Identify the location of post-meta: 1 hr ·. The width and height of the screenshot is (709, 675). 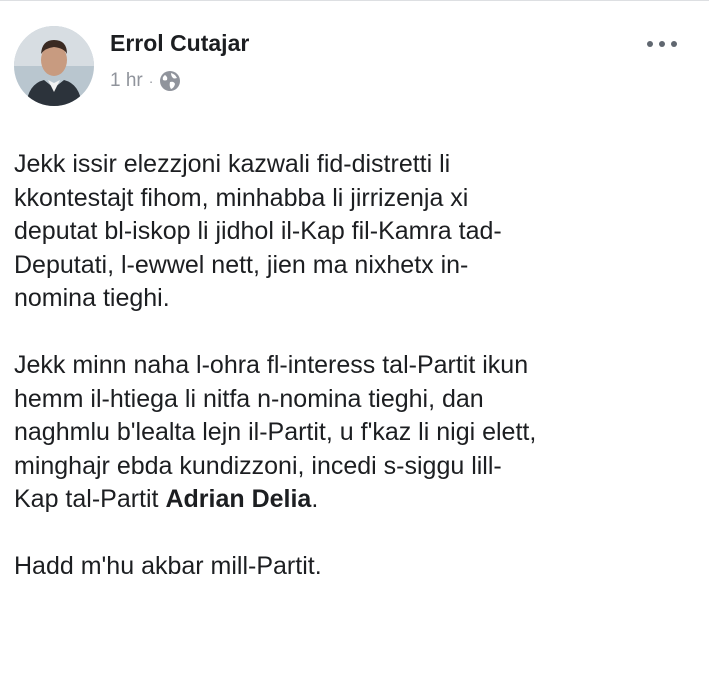
(145, 81).